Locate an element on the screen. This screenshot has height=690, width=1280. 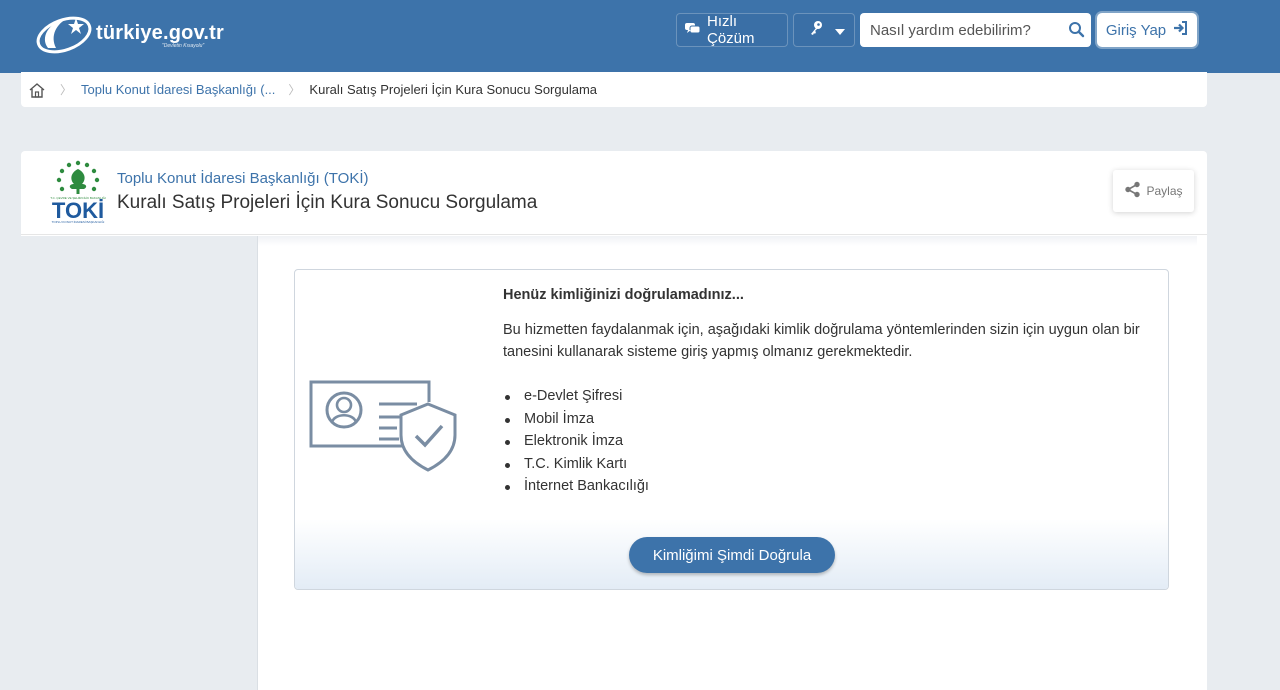
crescent-star-icon is located at coordinates (64, 35).